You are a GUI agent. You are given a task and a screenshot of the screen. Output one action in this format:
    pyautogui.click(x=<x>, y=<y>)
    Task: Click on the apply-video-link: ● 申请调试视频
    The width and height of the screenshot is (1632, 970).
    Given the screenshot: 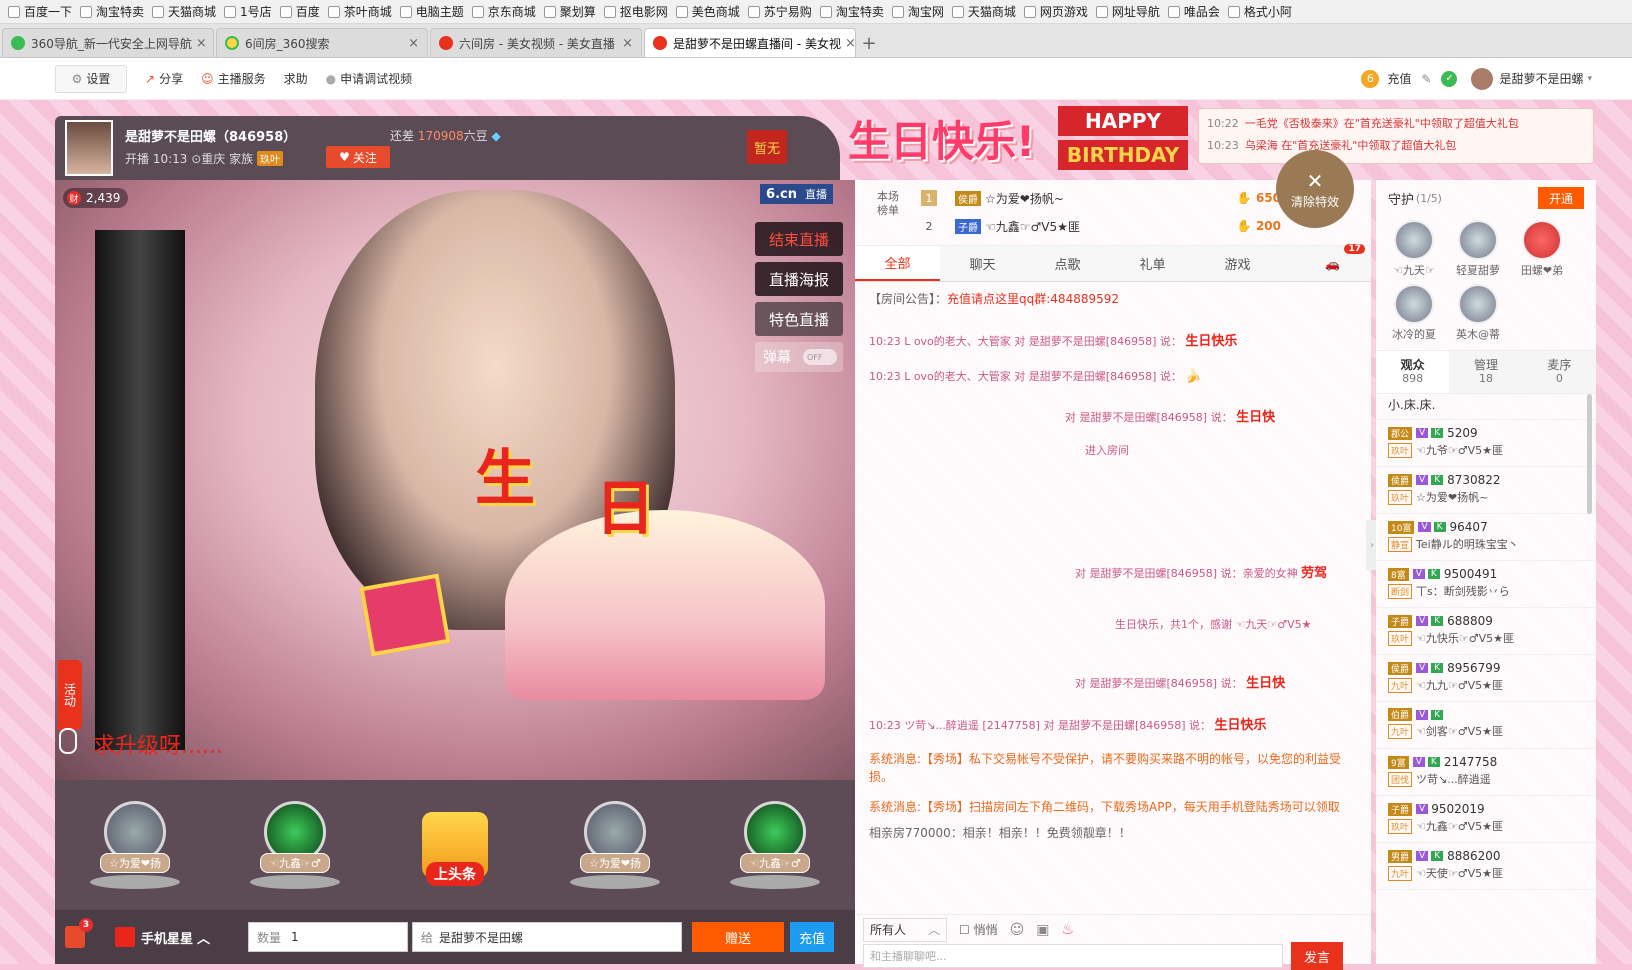 What is the action you would take?
    pyautogui.click(x=369, y=78)
    